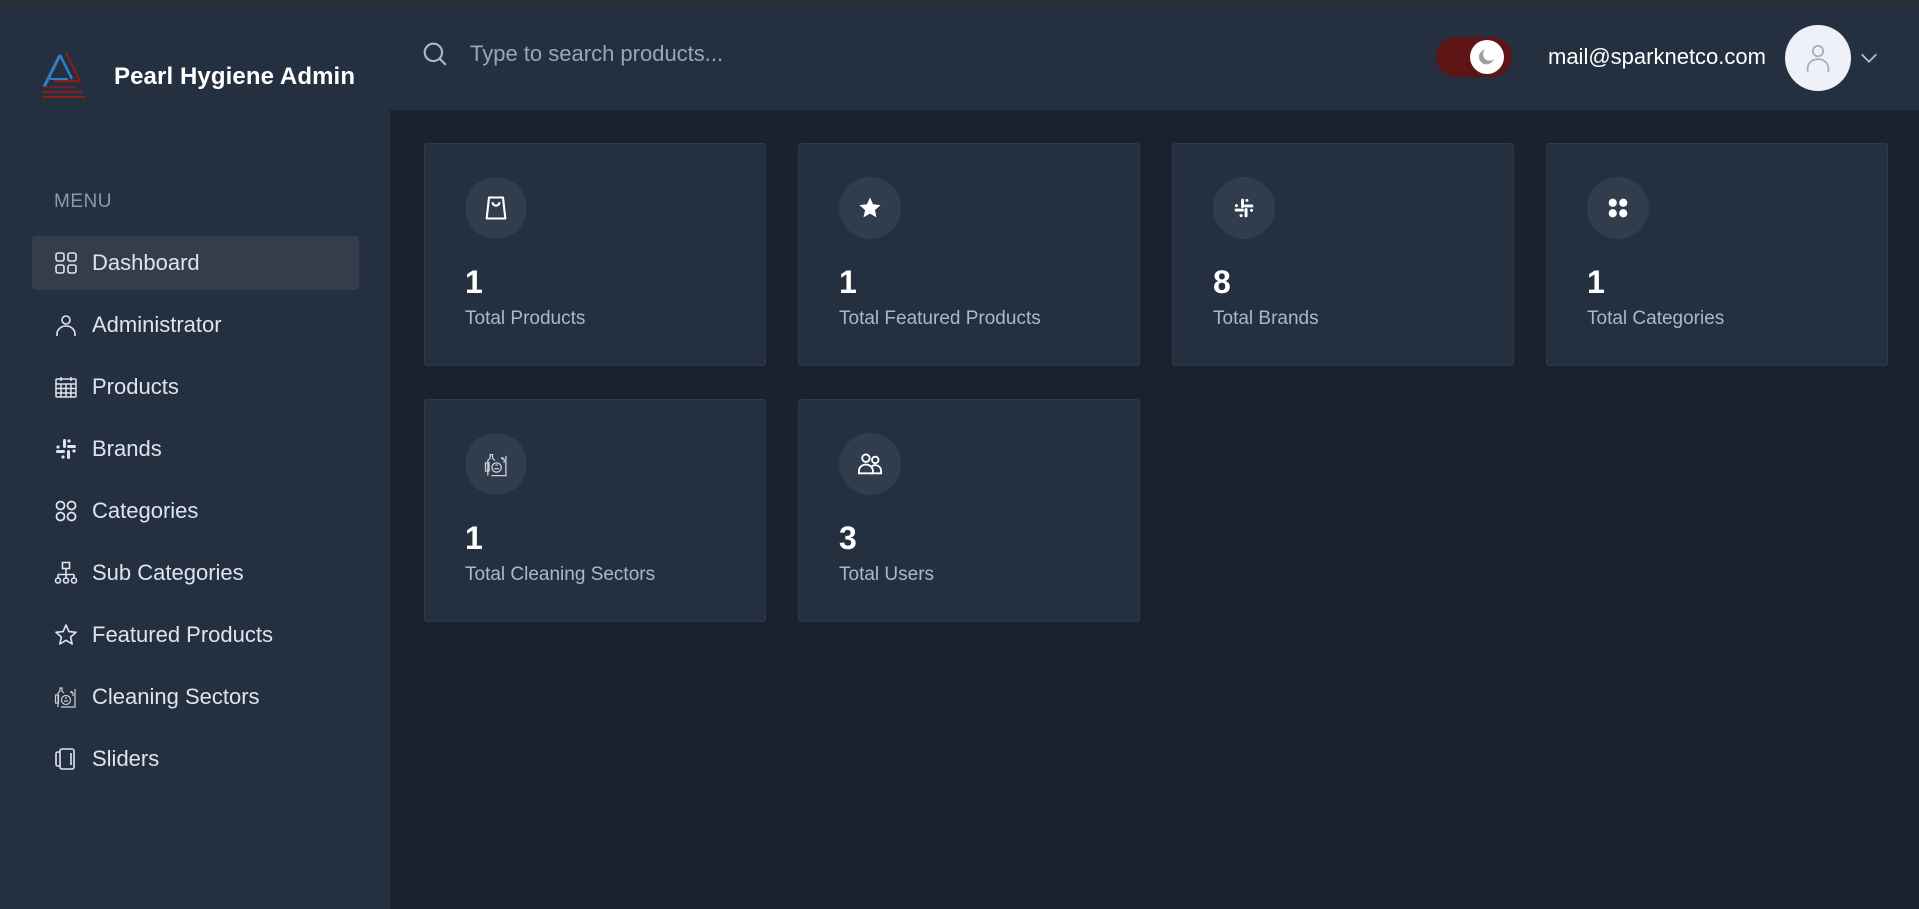  Describe the element at coordinates (969, 254) in the screenshot. I see `stat-card-total-featured-products: 1 Total Featured Products` at that location.